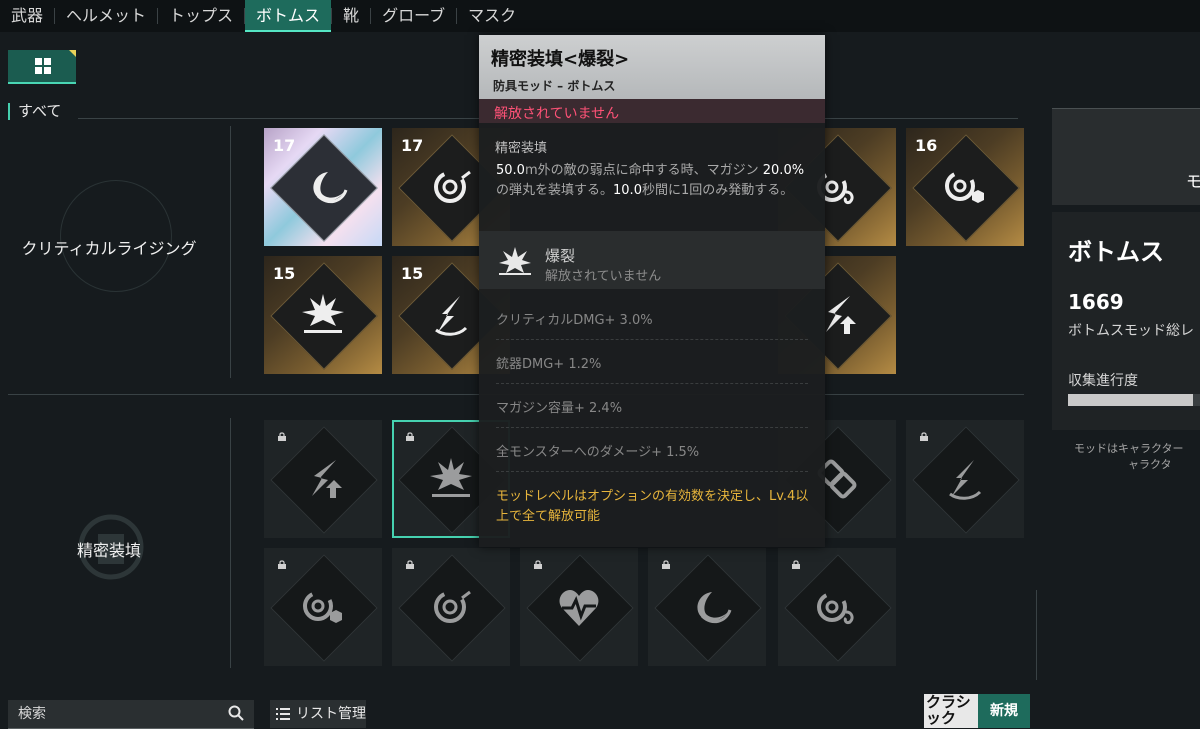 Image resolution: width=1200 pixels, height=729 pixels. Describe the element at coordinates (1116, 252) in the screenshot. I see `panel-title: ボトムス` at that location.